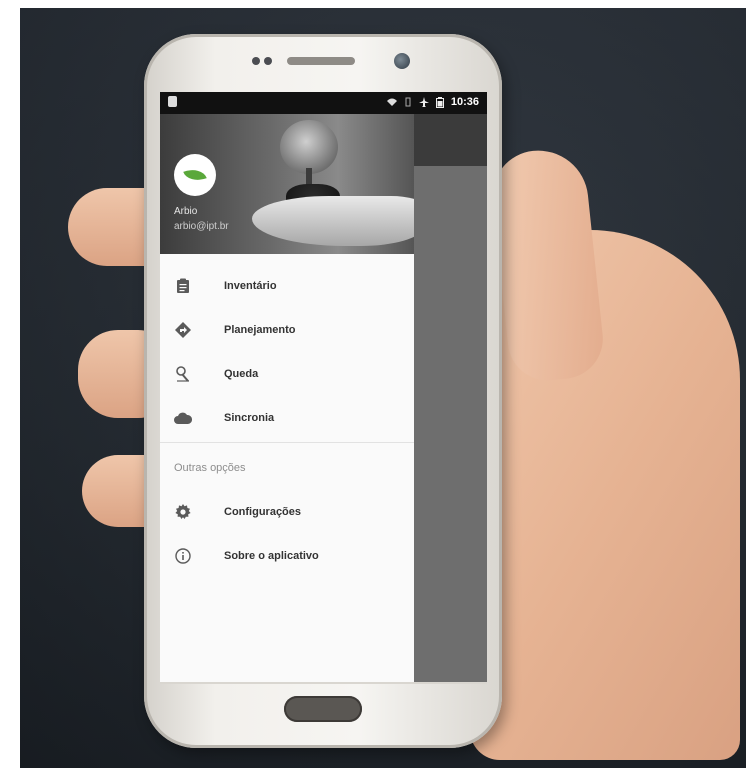 The width and height of the screenshot is (754, 771). I want to click on cloud-icon, so click(183, 418).